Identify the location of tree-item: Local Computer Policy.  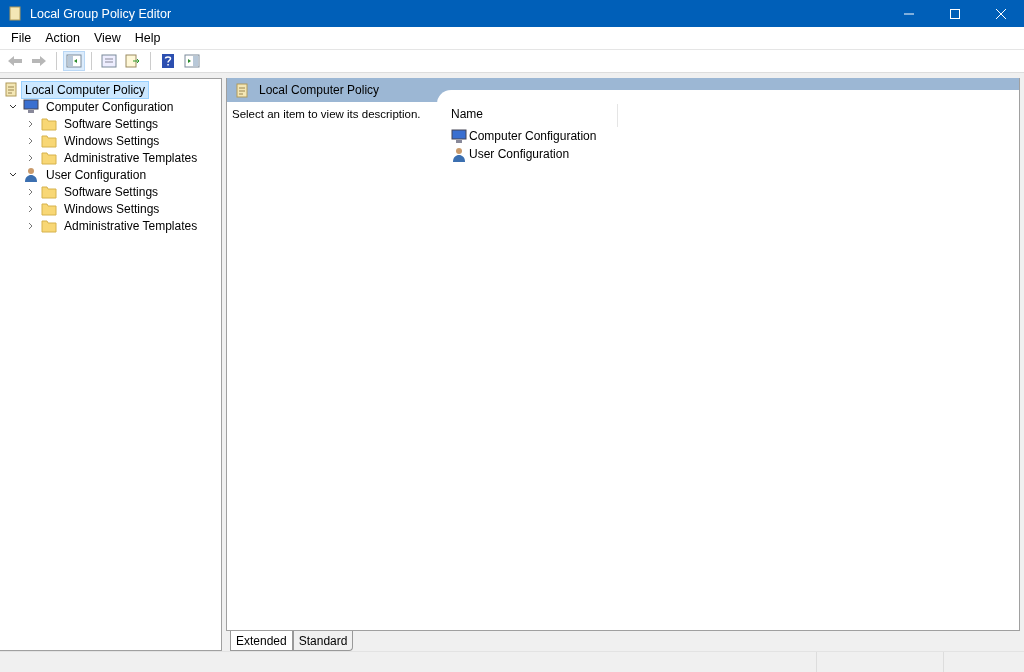
(85, 89).